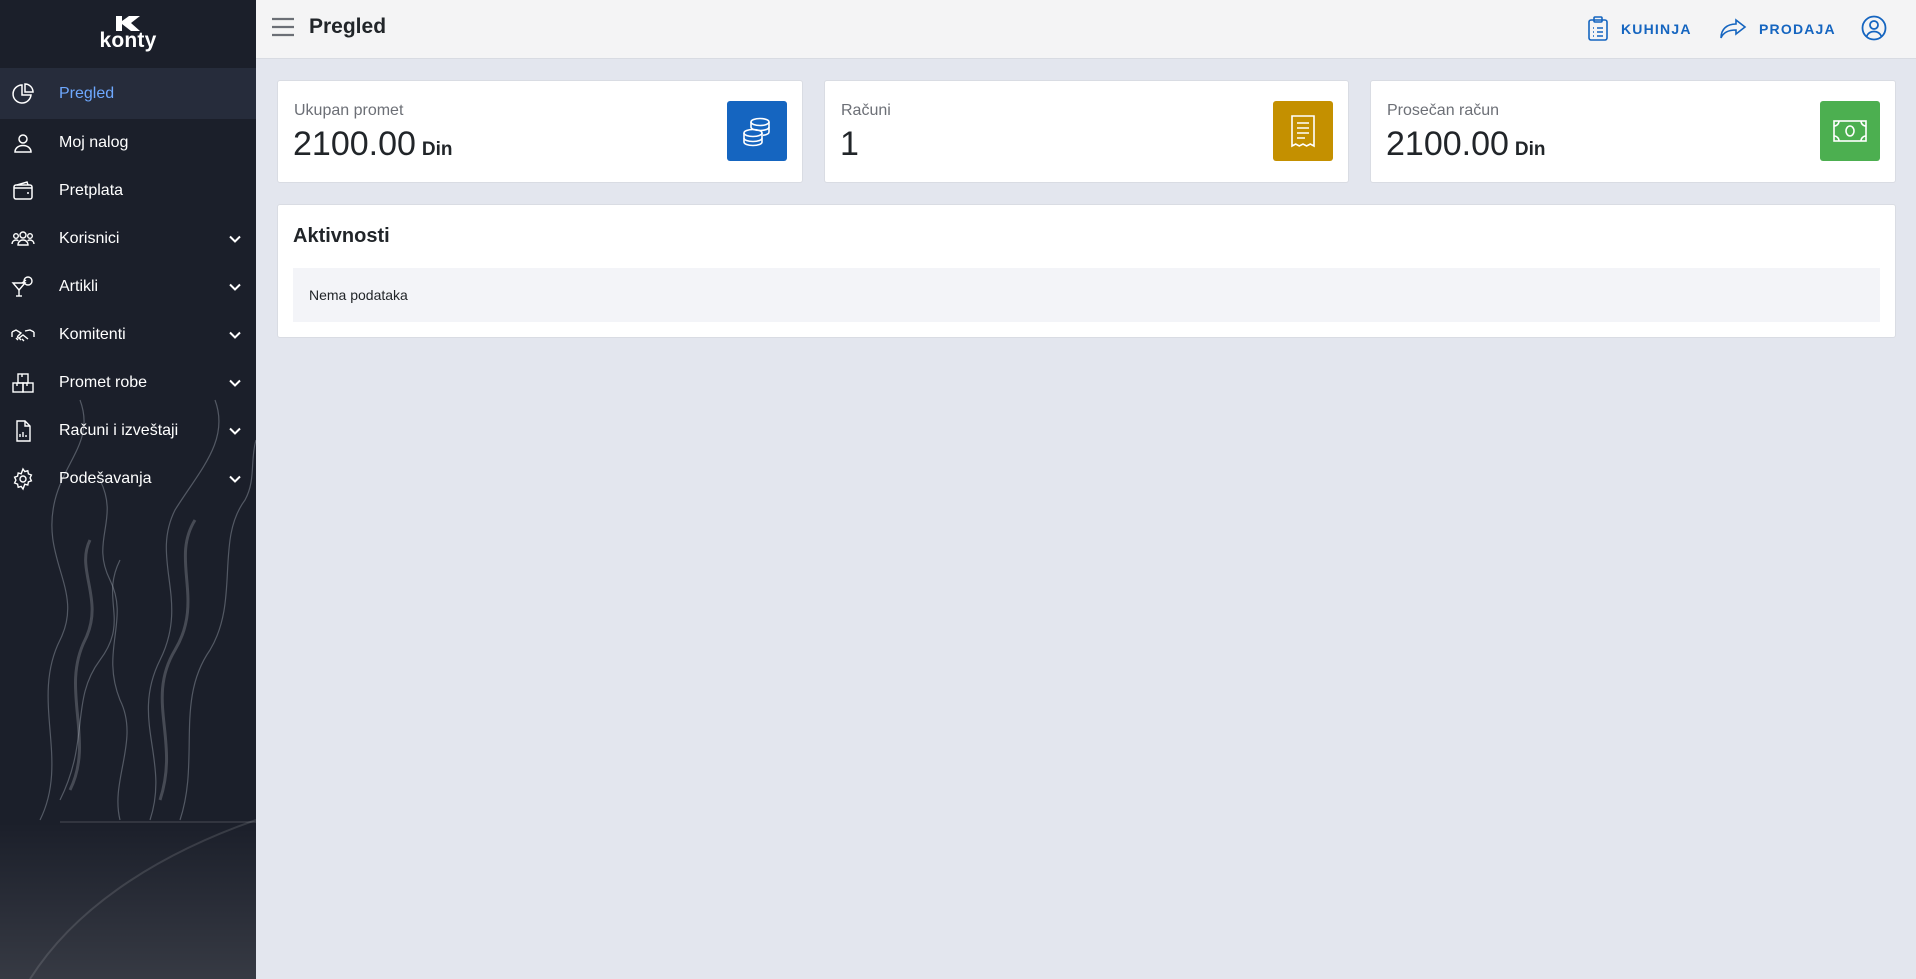  I want to click on prodaja-button: PRODAJA, so click(1777, 29).